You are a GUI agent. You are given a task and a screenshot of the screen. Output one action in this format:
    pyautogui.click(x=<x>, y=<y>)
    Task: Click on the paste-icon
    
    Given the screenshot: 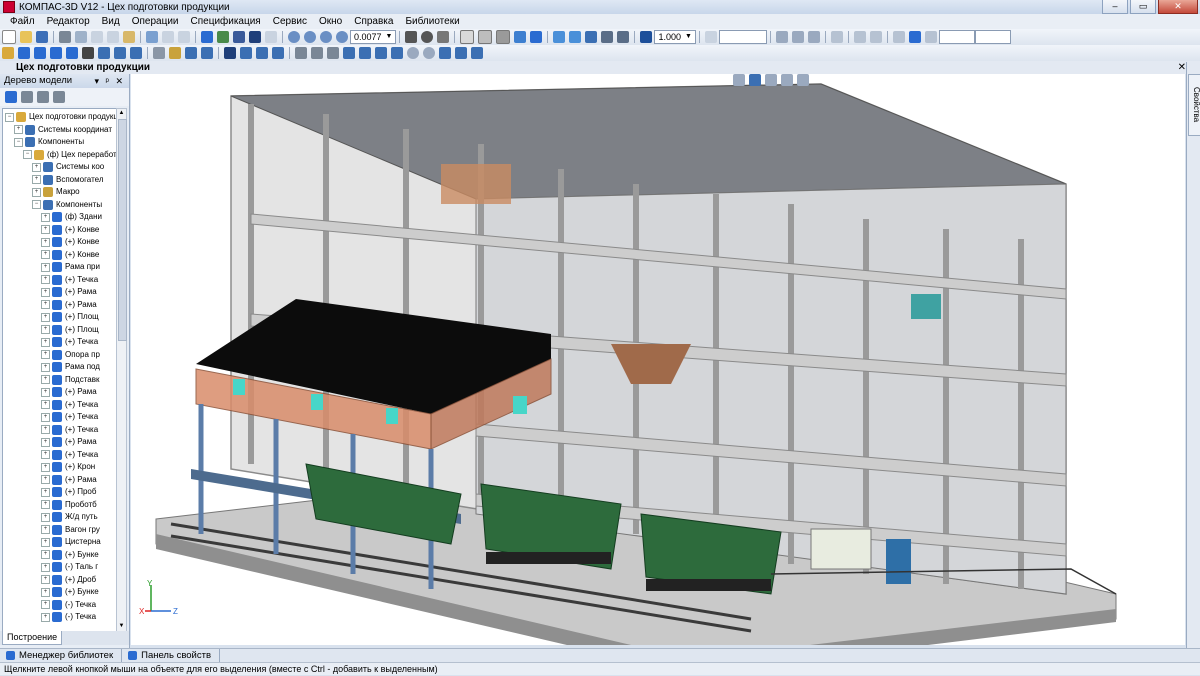 What is the action you would take?
    pyautogui.click(x=129, y=37)
    